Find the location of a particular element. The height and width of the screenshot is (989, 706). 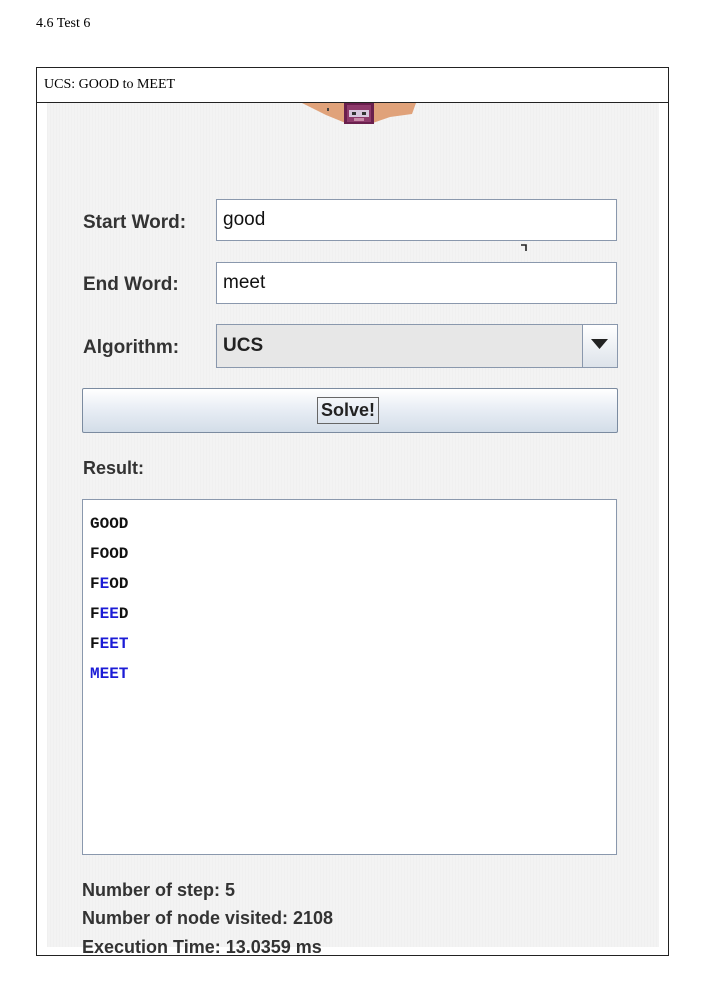

result-line: FEED is located at coordinates (353, 619).